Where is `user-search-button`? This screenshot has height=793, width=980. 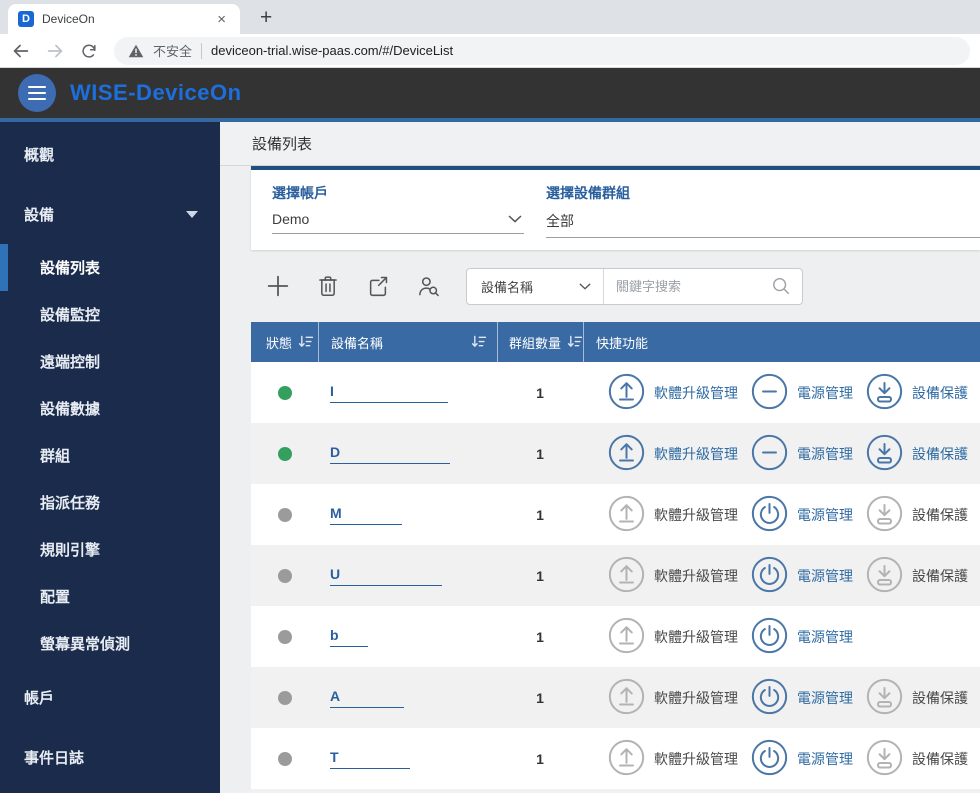
user-search-button is located at coordinates (428, 286).